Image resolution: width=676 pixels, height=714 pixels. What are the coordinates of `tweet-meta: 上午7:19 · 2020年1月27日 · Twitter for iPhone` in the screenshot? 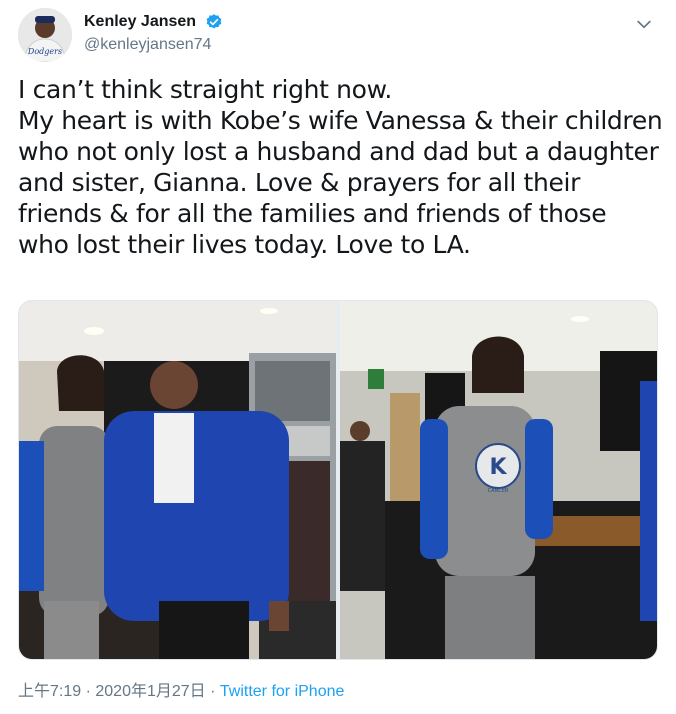 It's located at (181, 692).